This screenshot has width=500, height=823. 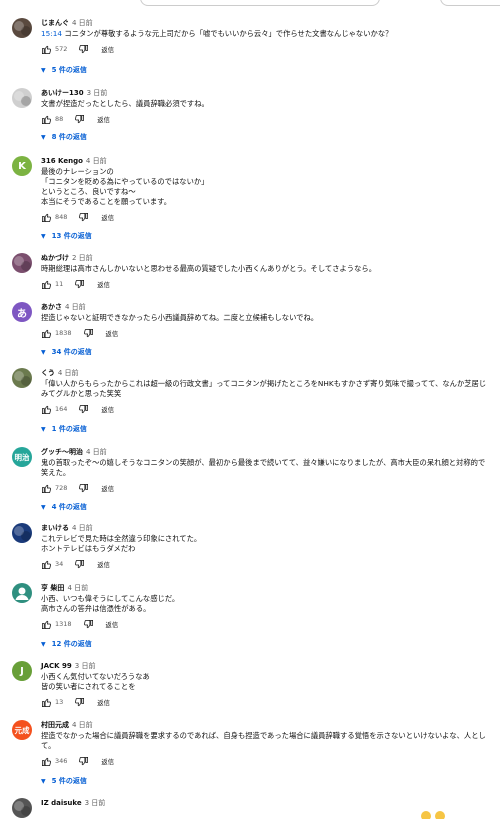 What do you see at coordinates (260, 3) in the screenshot?
I see `search-box` at bounding box center [260, 3].